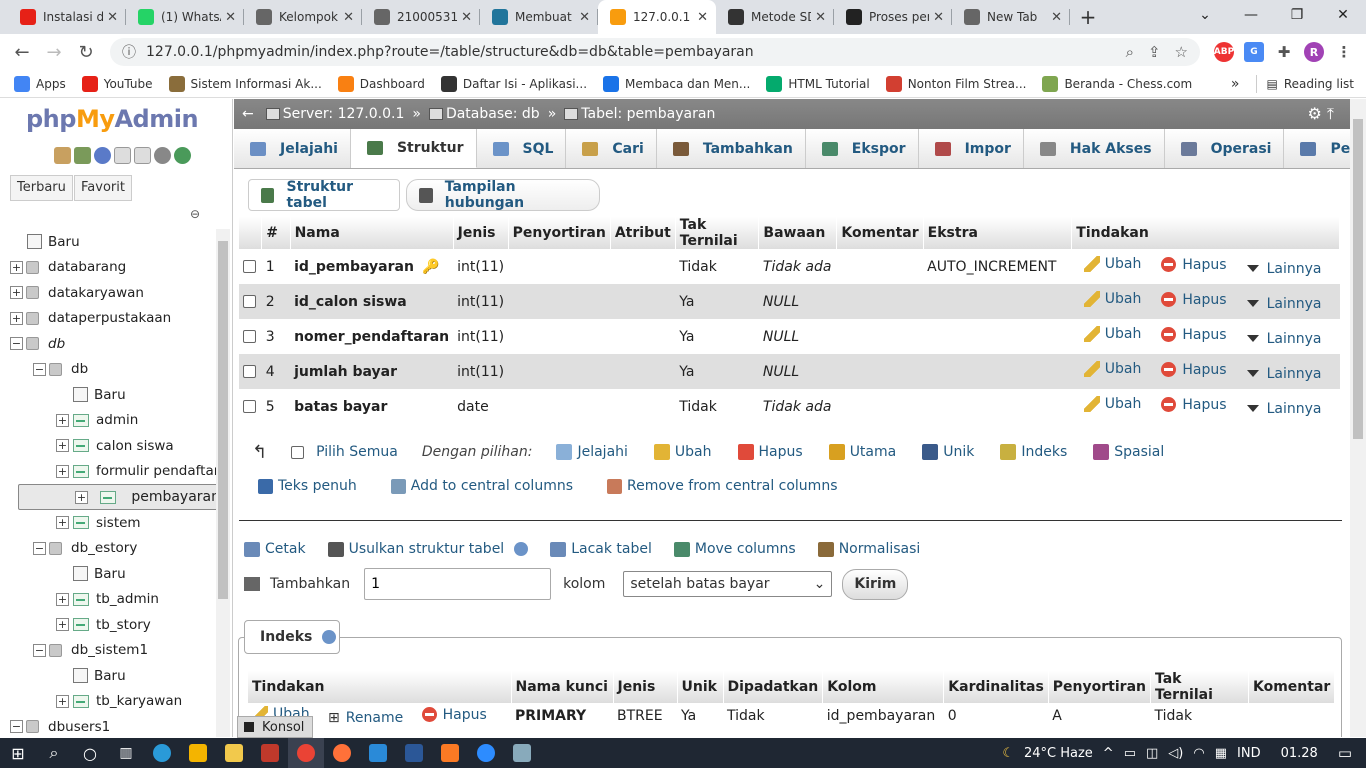  I want to click on notification-icon: ▭, so click(1345, 753).